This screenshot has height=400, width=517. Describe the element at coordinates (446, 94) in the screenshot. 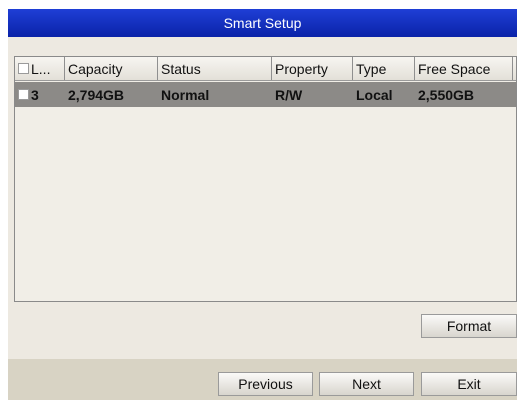

I see `row-free-space: 2,550GB` at that location.